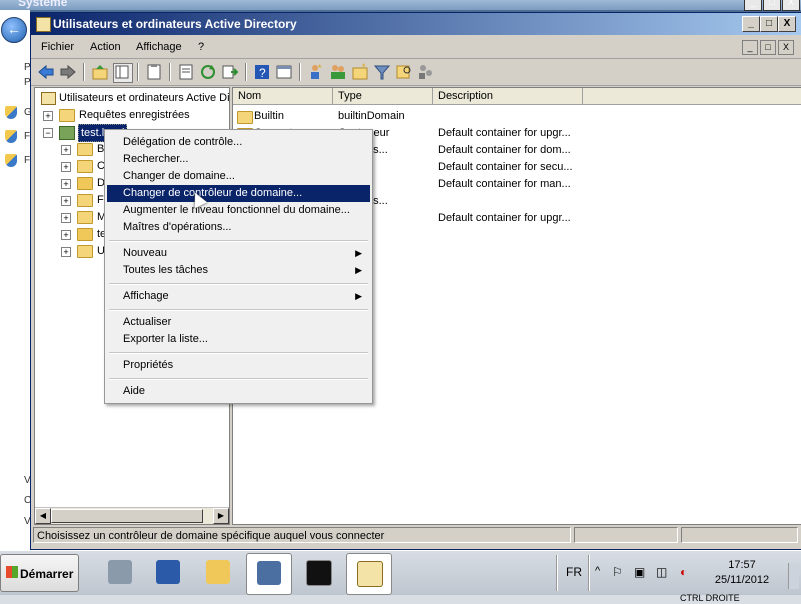  What do you see at coordinates (201, 47) in the screenshot?
I see `menu-help: ?` at bounding box center [201, 47].